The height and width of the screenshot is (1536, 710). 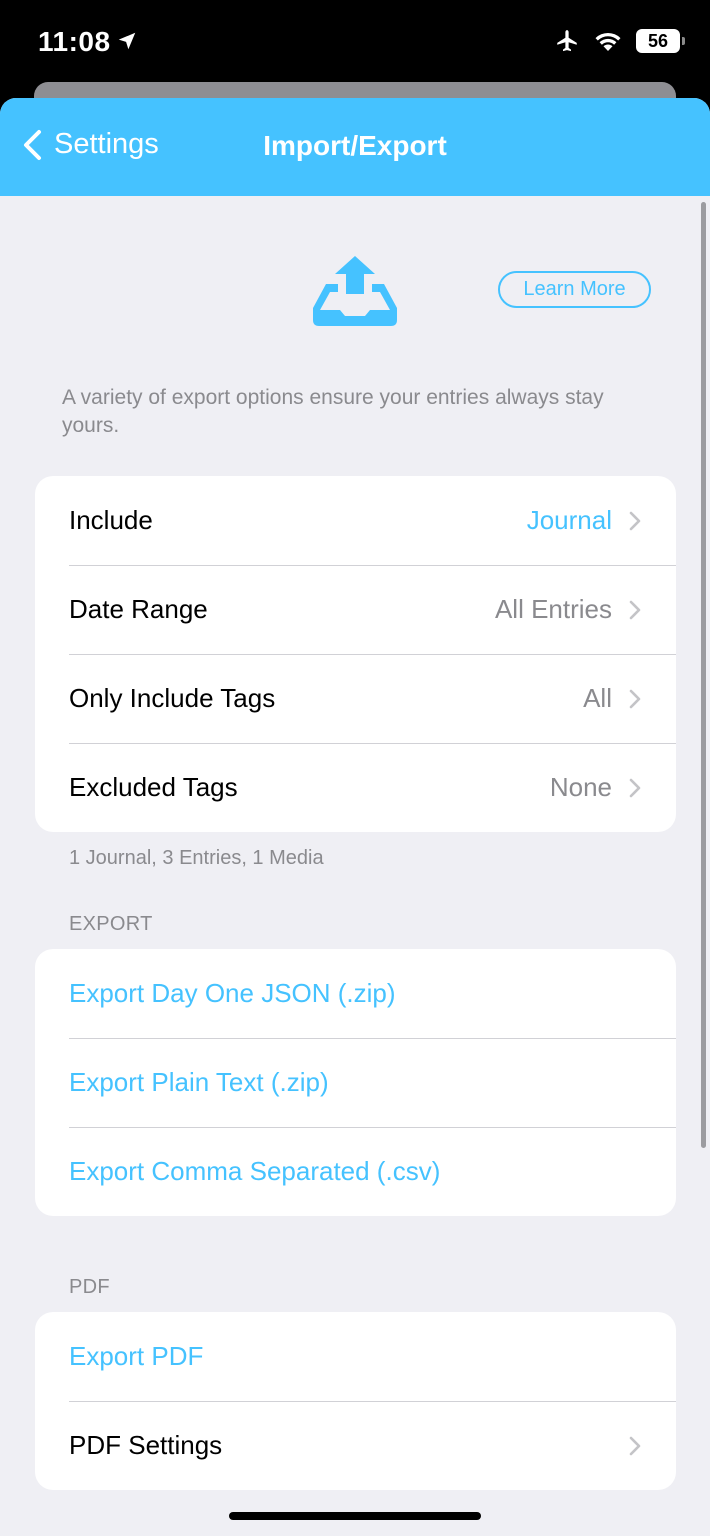 I want to click on pdf-actions-group: Export PDF PDF Settings, so click(x=355, y=1401).